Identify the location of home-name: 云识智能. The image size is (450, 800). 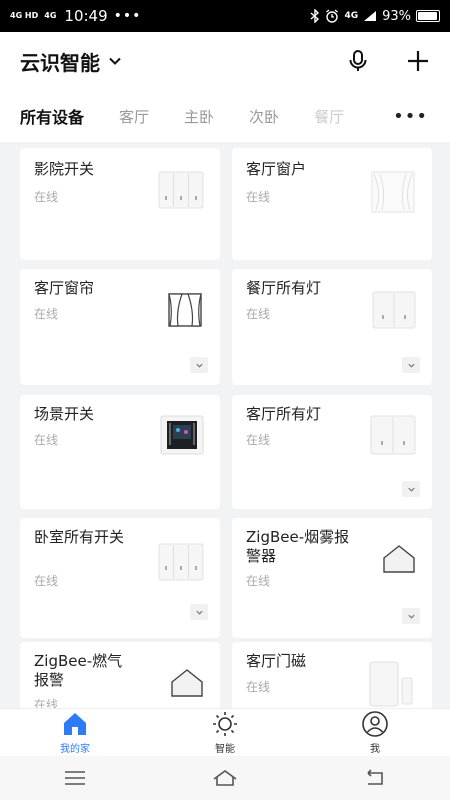
(60, 62).